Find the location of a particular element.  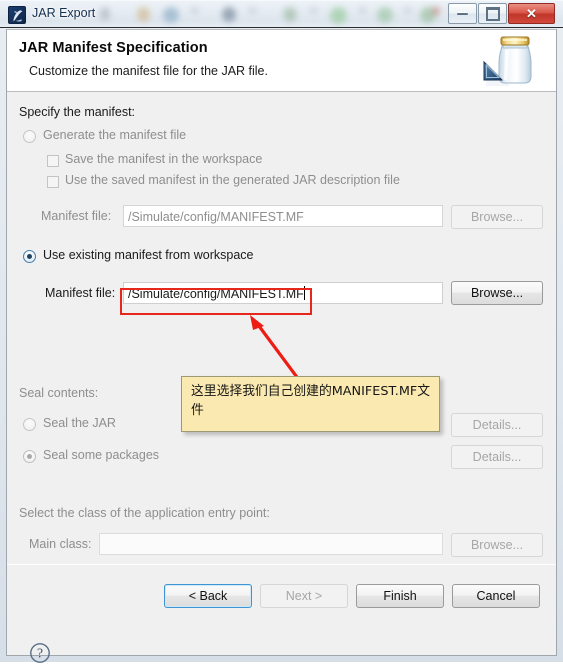

radio-seal-some-packages-label: Seal some packages is located at coordinates (101, 455).